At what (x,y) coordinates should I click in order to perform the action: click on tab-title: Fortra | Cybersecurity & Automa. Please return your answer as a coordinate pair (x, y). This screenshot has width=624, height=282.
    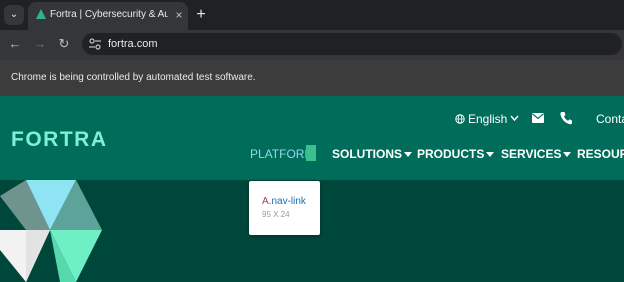
    Looking at the image, I should click on (109, 14).